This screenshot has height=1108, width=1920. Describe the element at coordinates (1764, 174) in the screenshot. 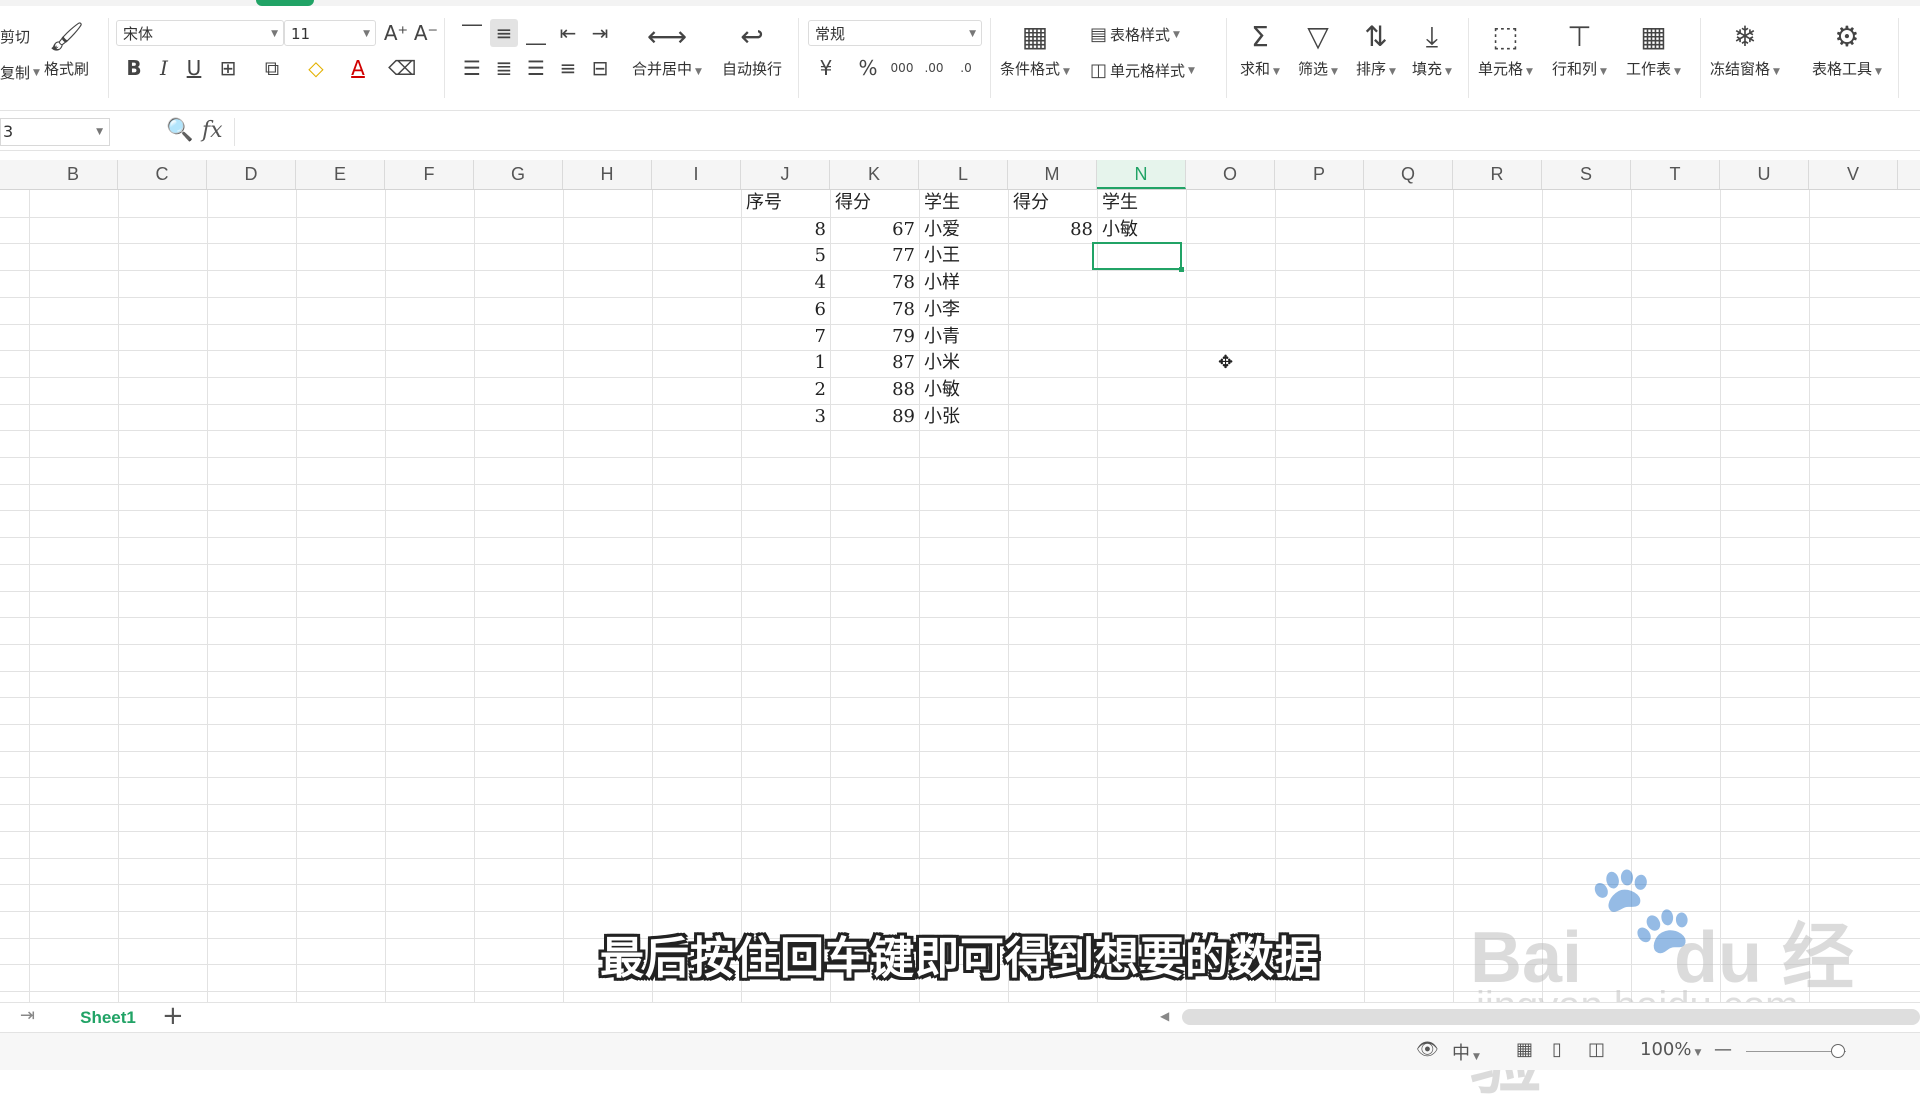

I see `column-header-U: U` at that location.